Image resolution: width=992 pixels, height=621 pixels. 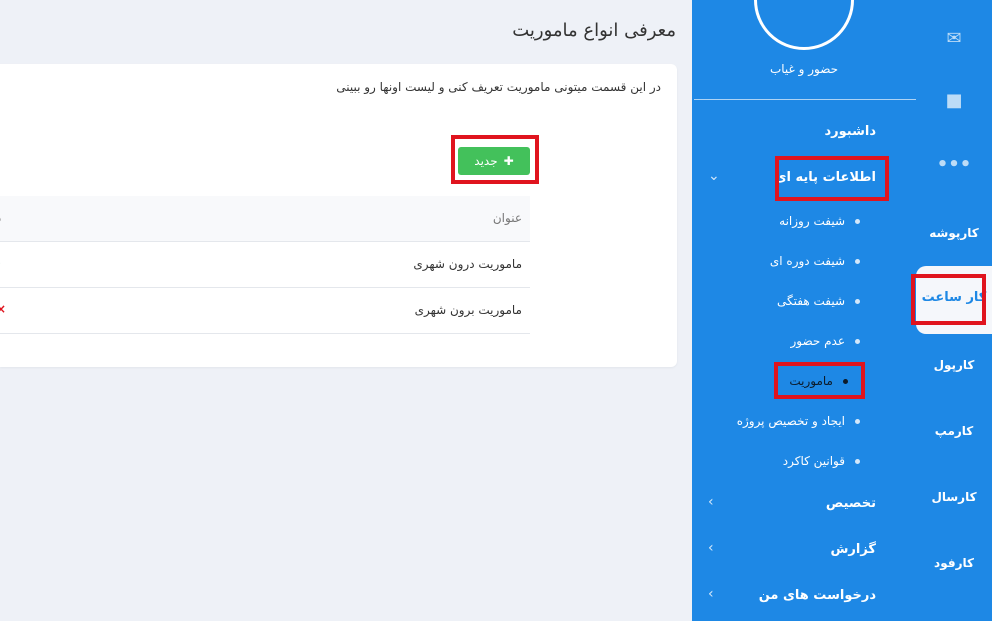 What do you see at coordinates (819, 380) in the screenshot?
I see `highlight-mission` at bounding box center [819, 380].